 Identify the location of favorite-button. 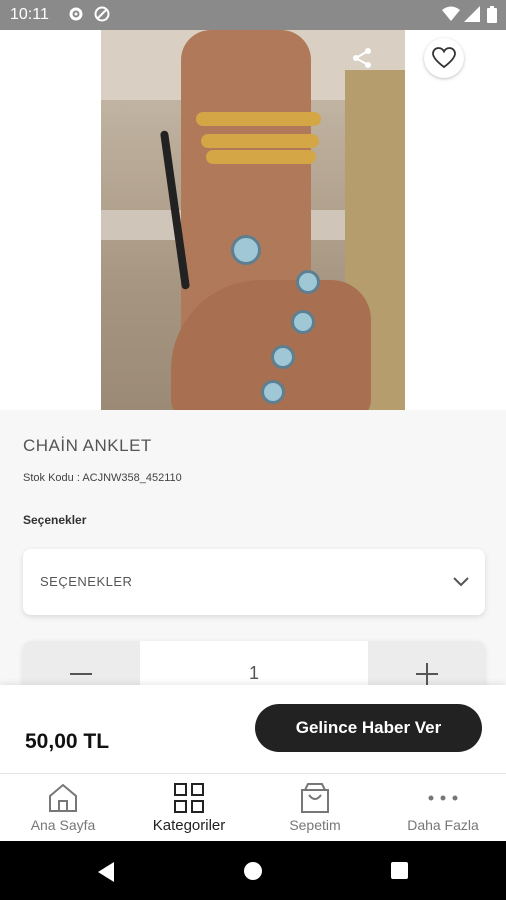
(444, 58).